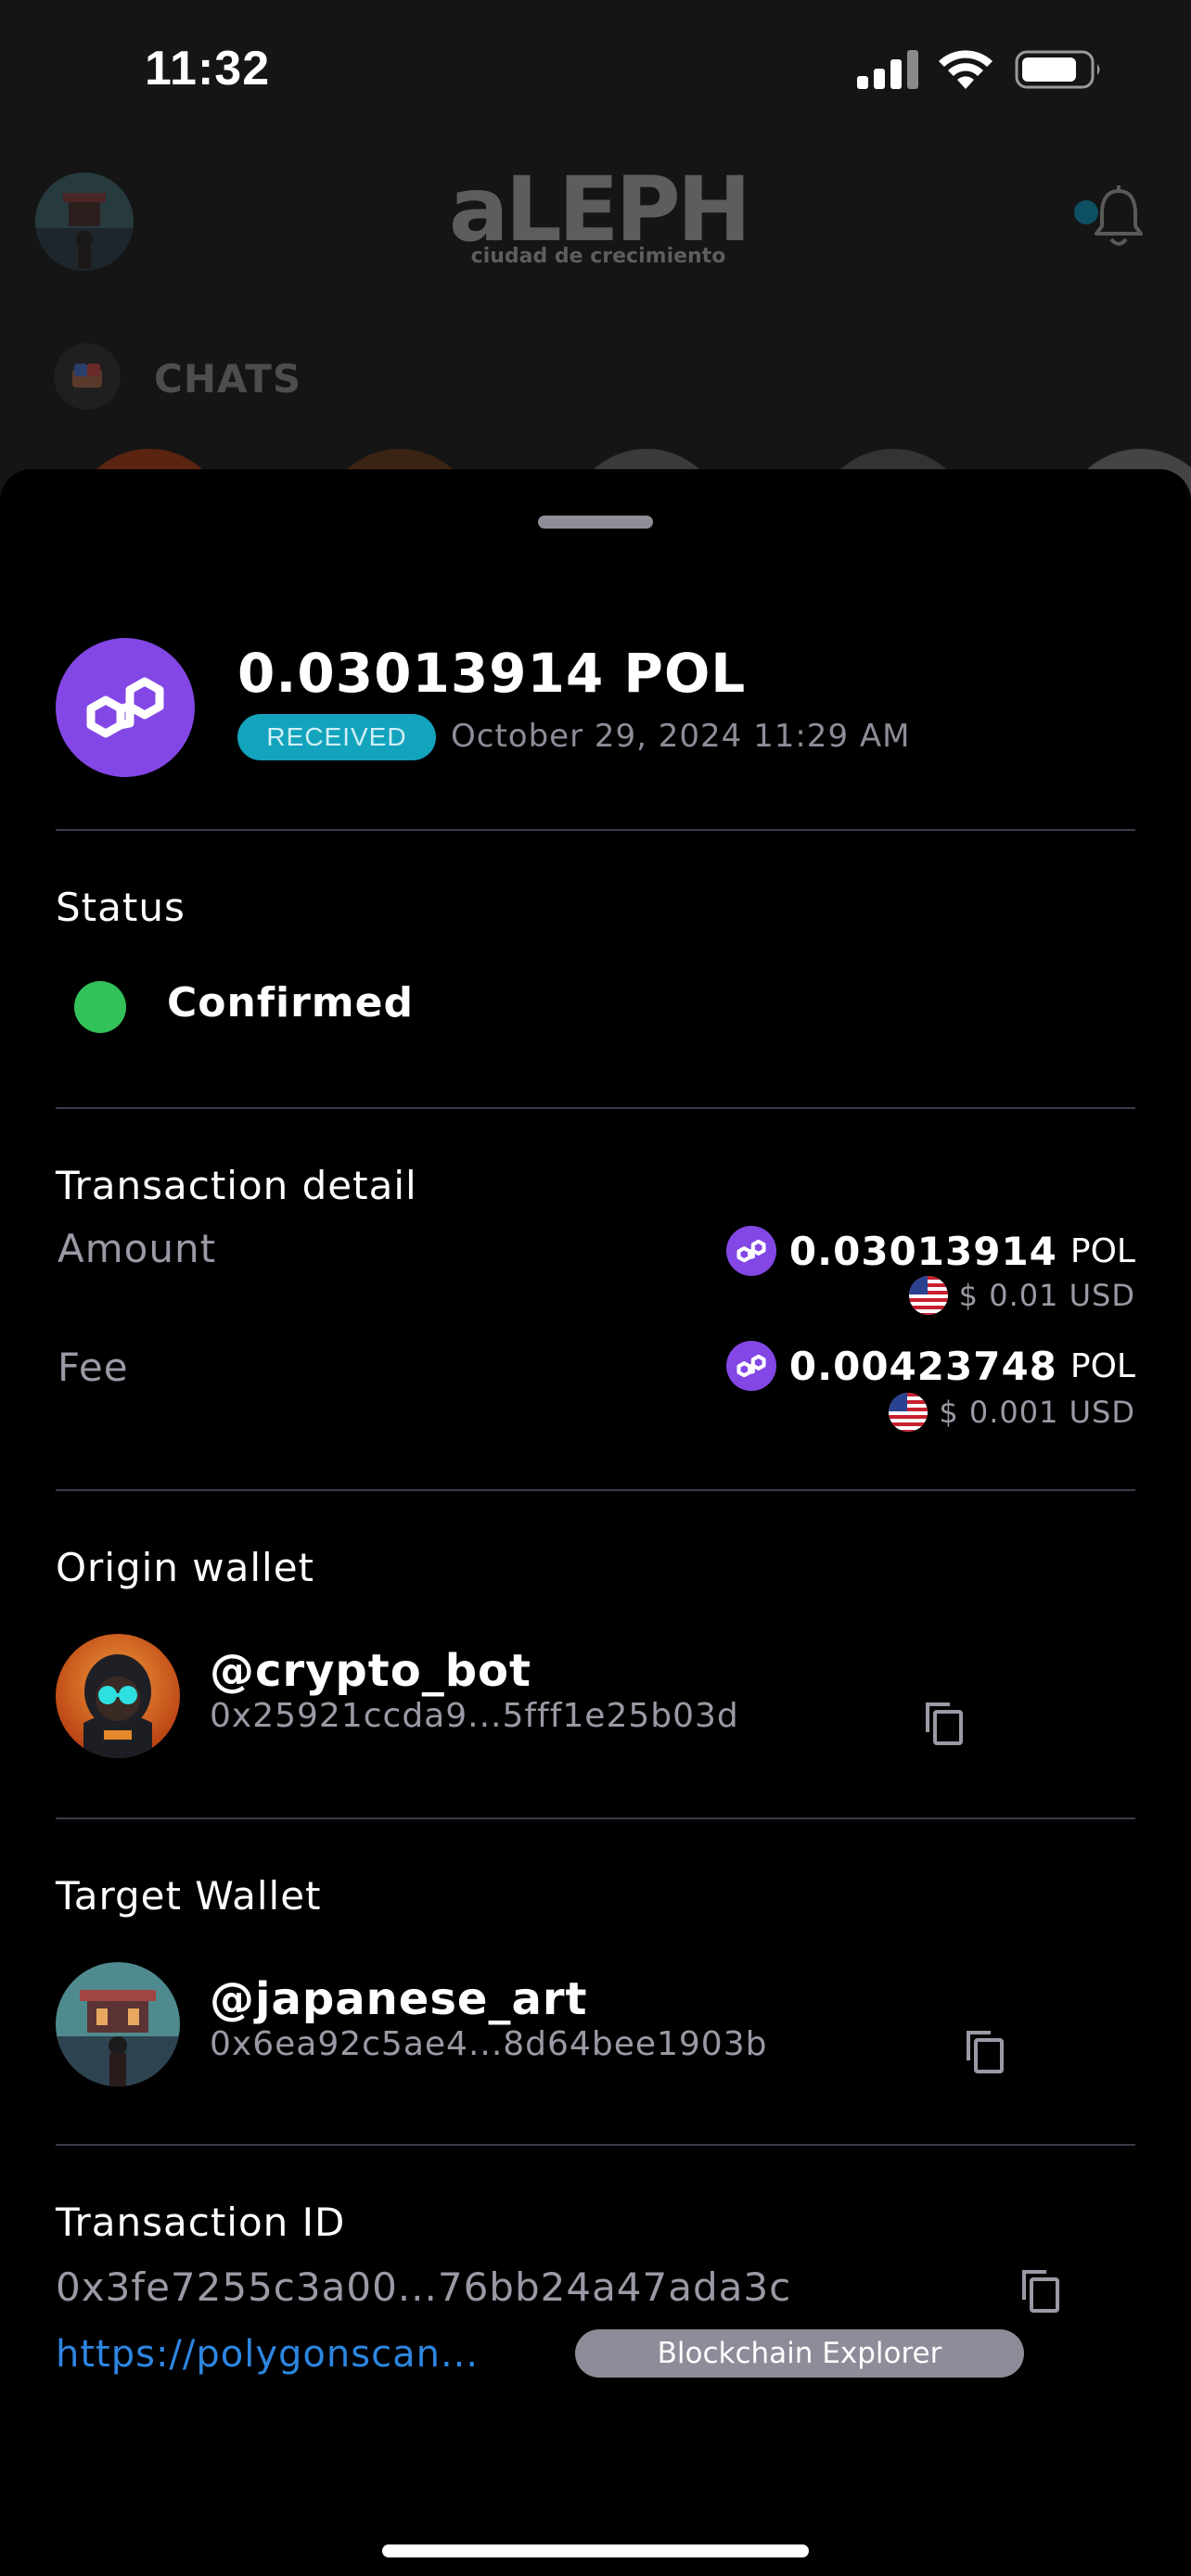 The image size is (1191, 2576). I want to click on wifi-icon, so click(966, 69).